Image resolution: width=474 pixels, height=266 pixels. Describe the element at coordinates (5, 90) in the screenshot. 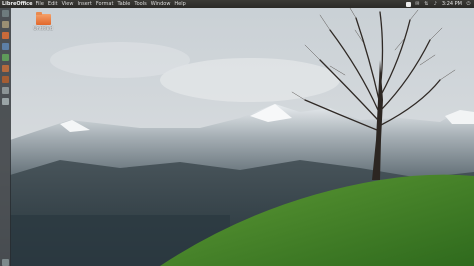

I see `settings-icon` at that location.